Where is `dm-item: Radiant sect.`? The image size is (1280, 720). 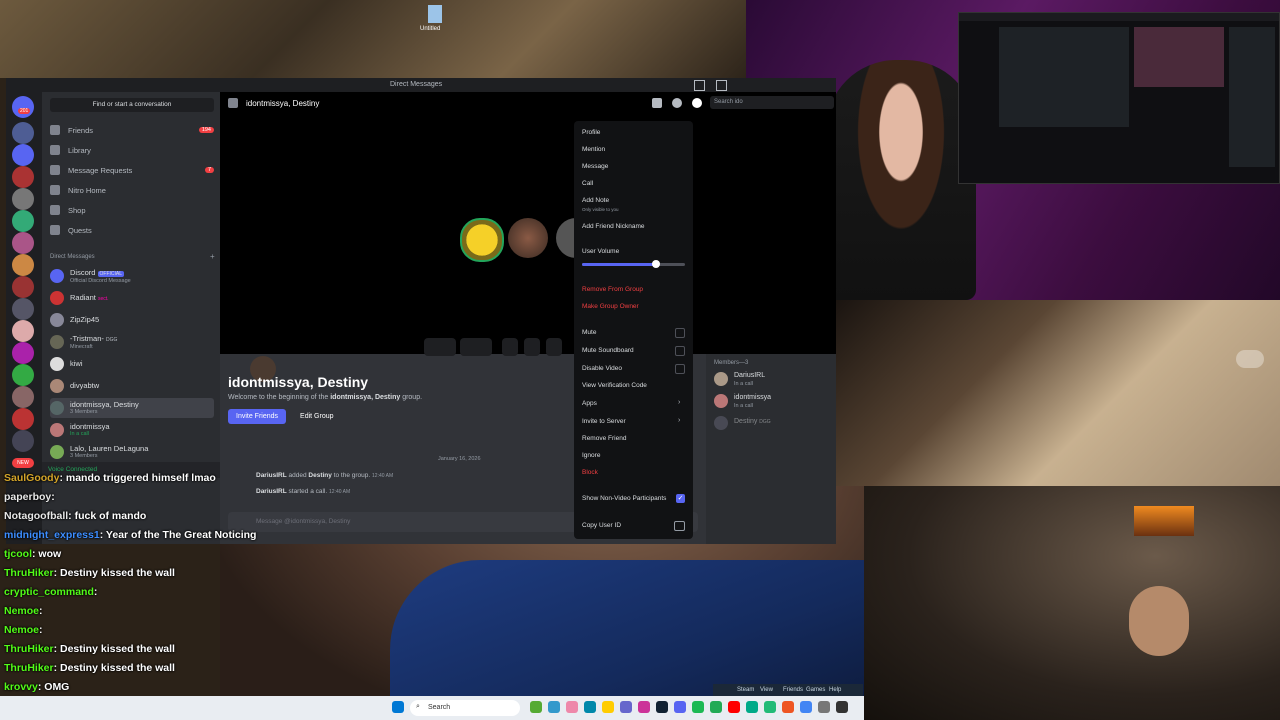 dm-item: Radiant sect. is located at coordinates (132, 298).